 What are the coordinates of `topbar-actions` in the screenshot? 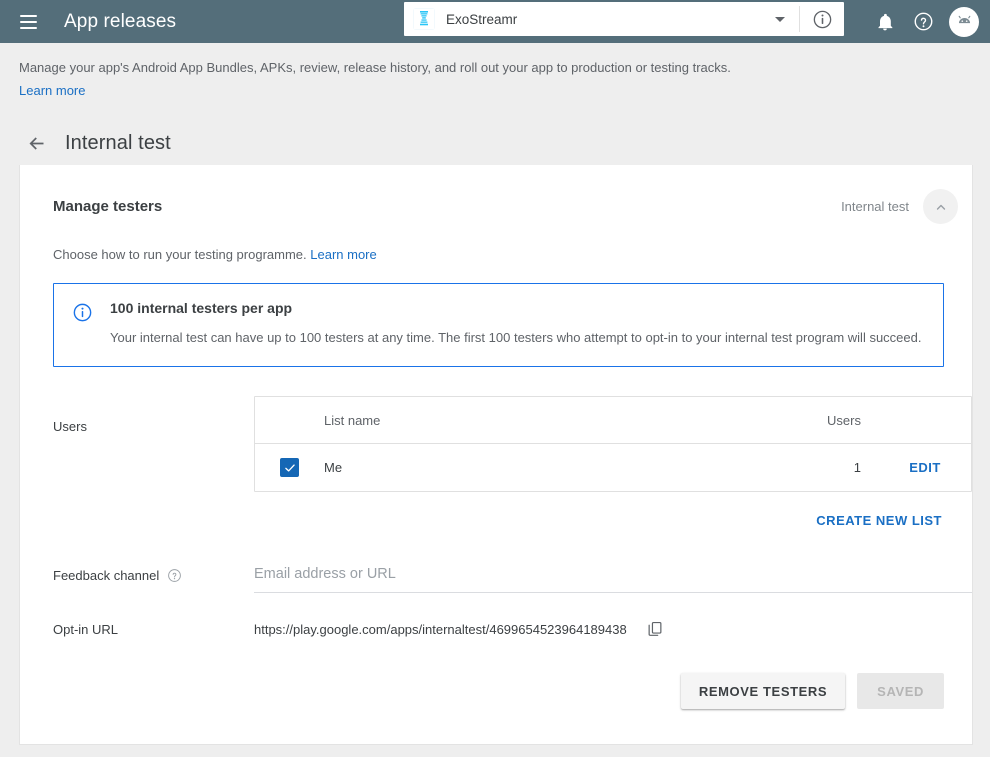 It's located at (925, 21).